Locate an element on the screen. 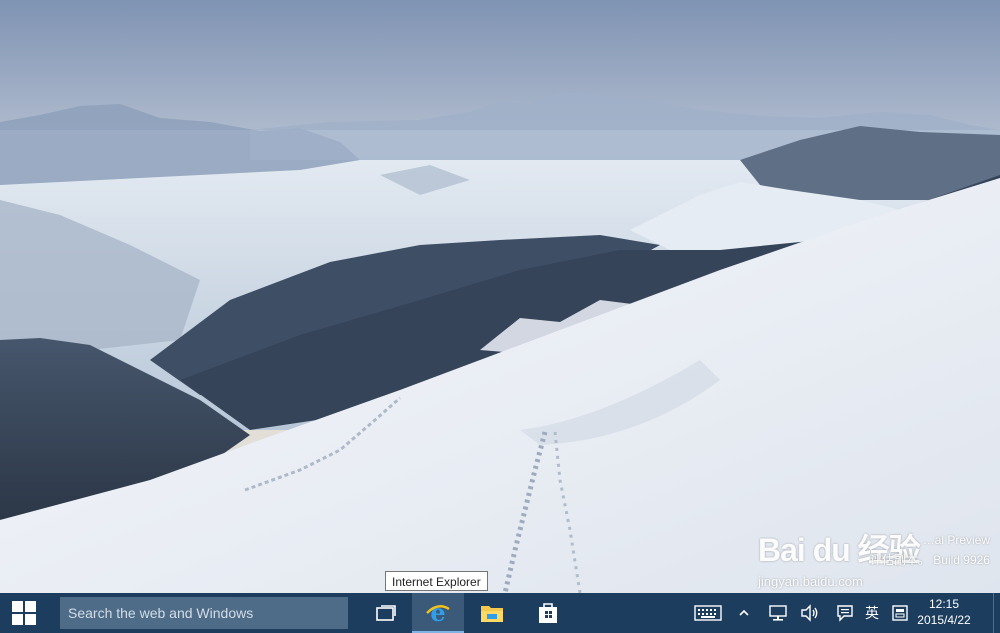  build-info-line2: 评估副本。 Build 9926 is located at coordinates (929, 560).